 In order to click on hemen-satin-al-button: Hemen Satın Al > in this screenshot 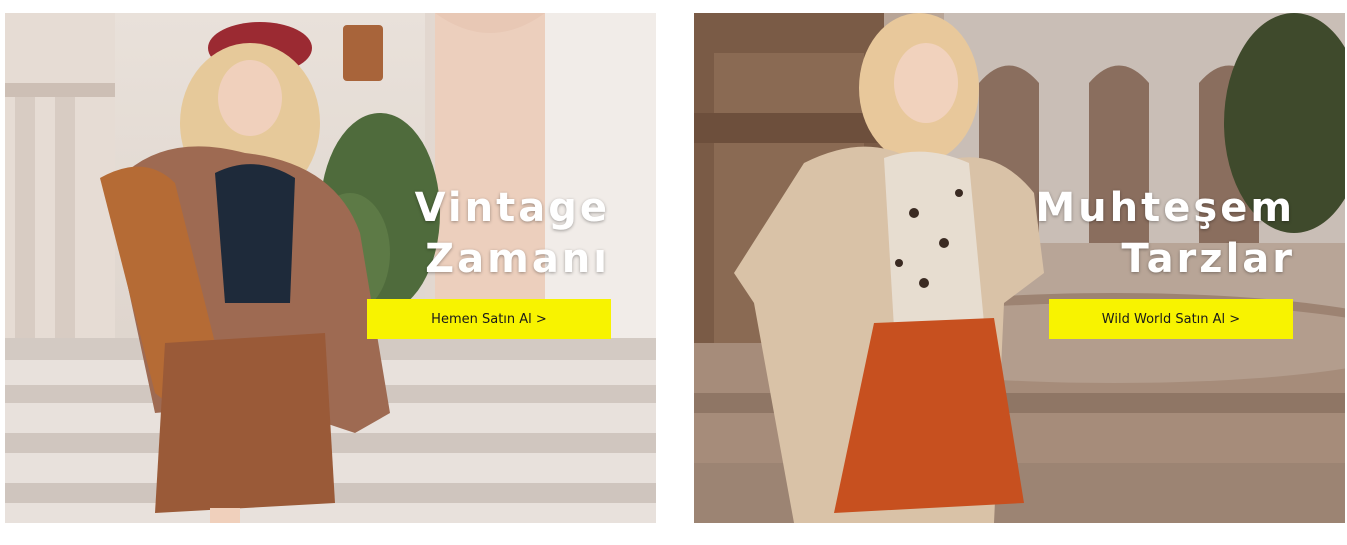, I will do `click(489, 319)`.